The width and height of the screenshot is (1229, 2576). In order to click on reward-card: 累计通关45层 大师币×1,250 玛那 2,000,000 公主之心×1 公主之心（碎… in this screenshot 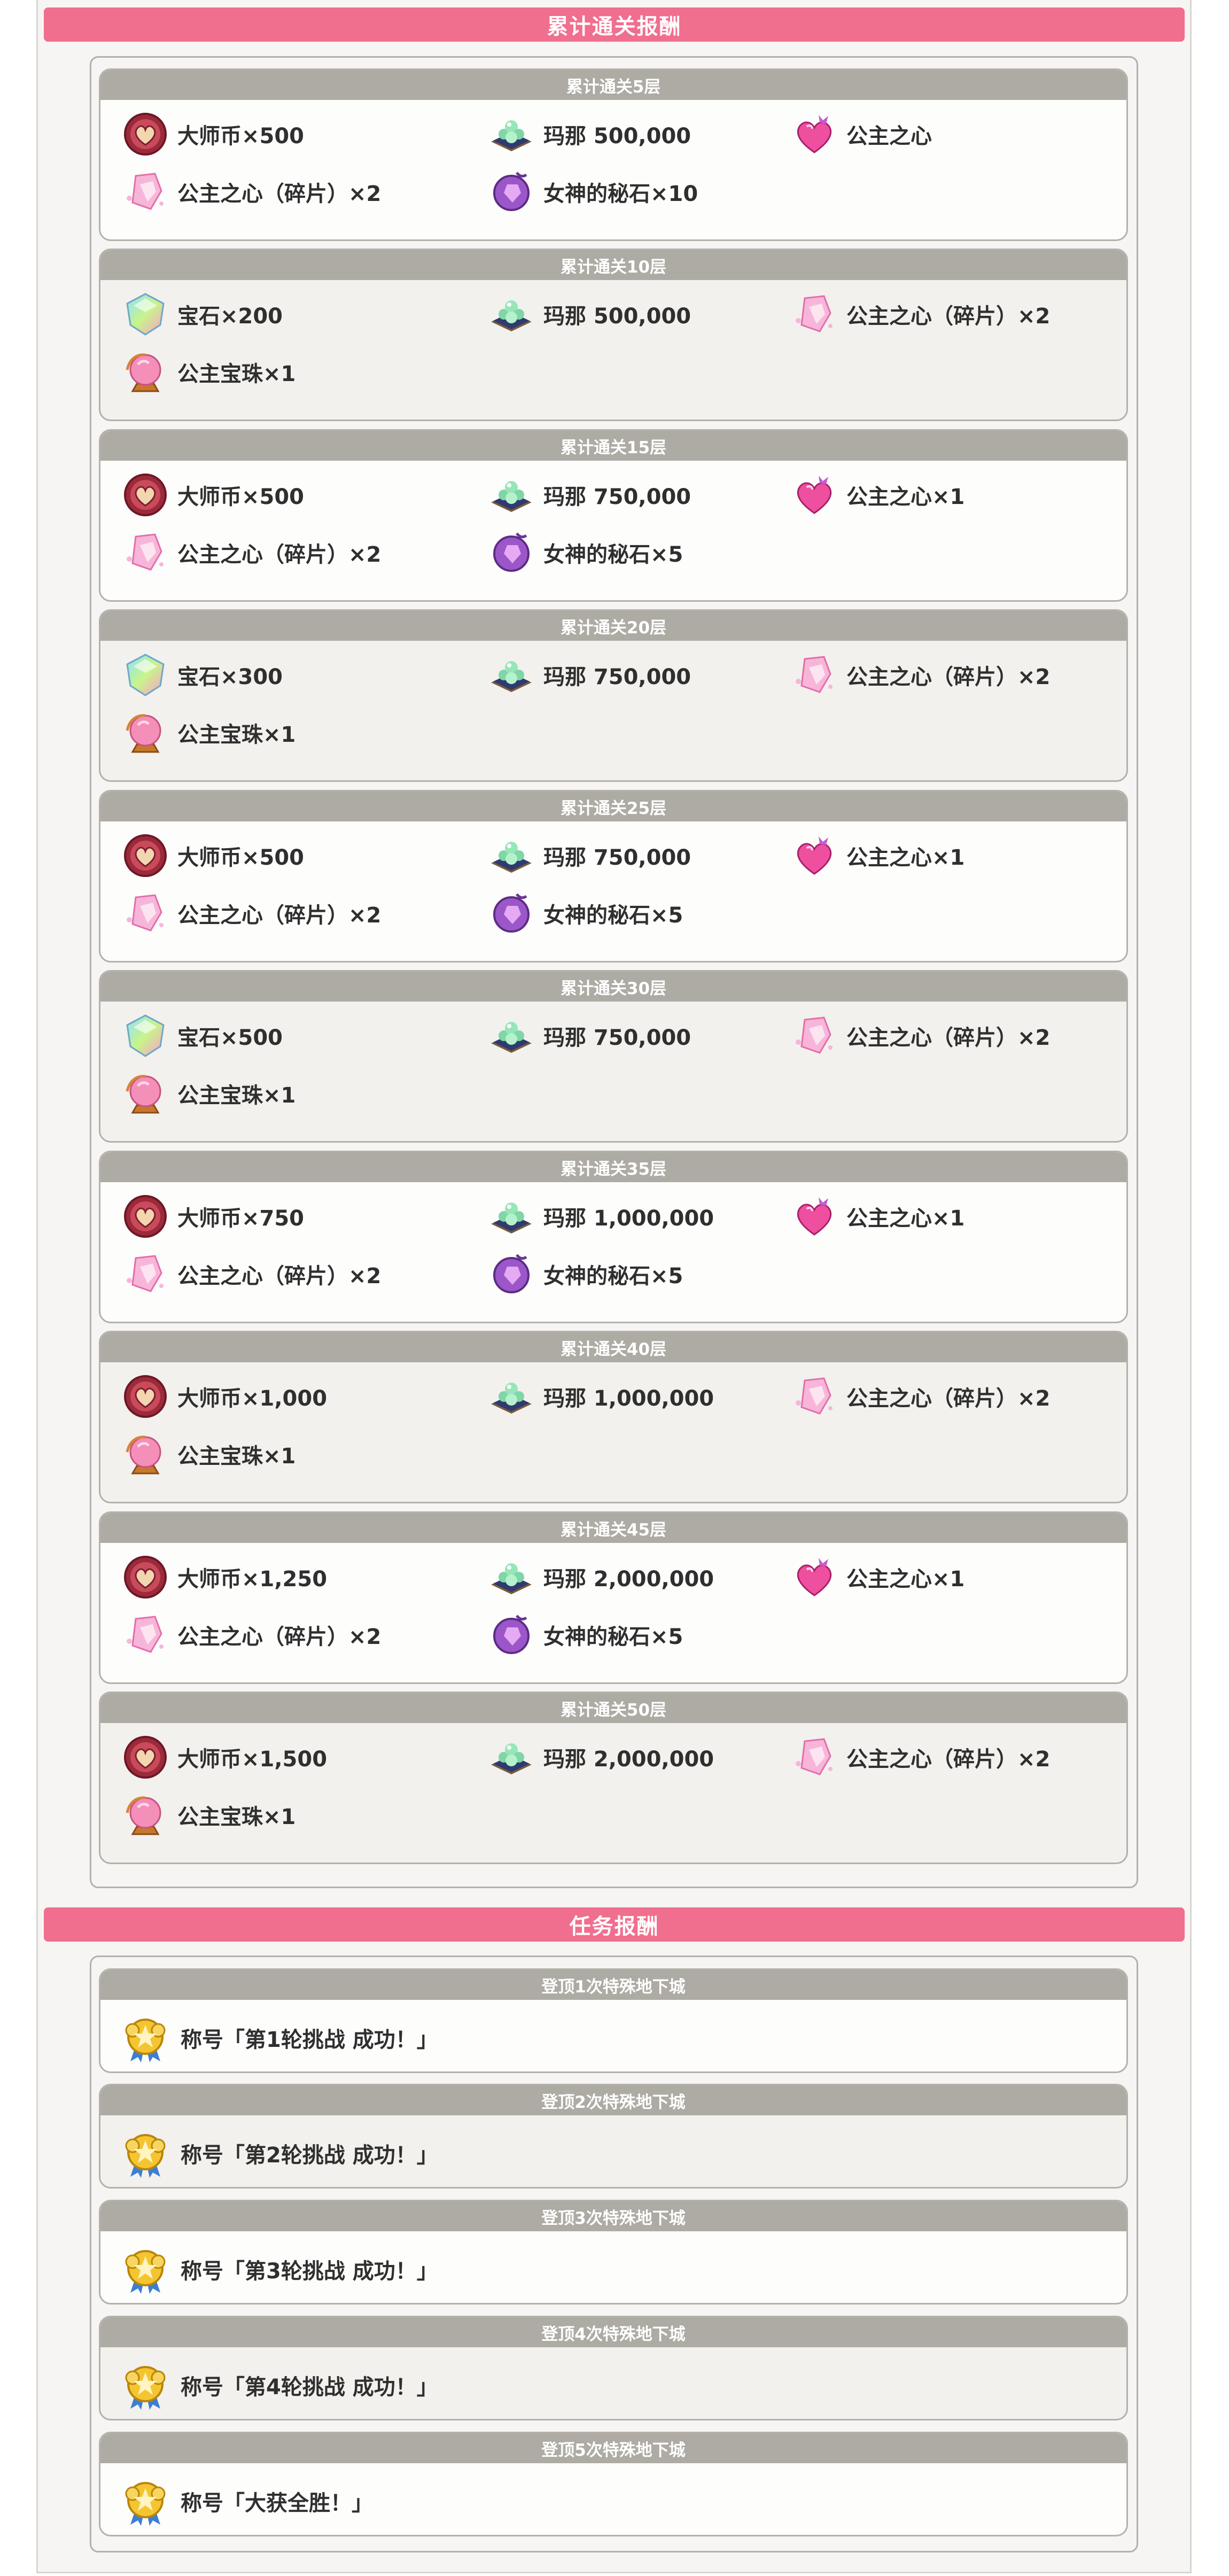, I will do `click(613, 1597)`.